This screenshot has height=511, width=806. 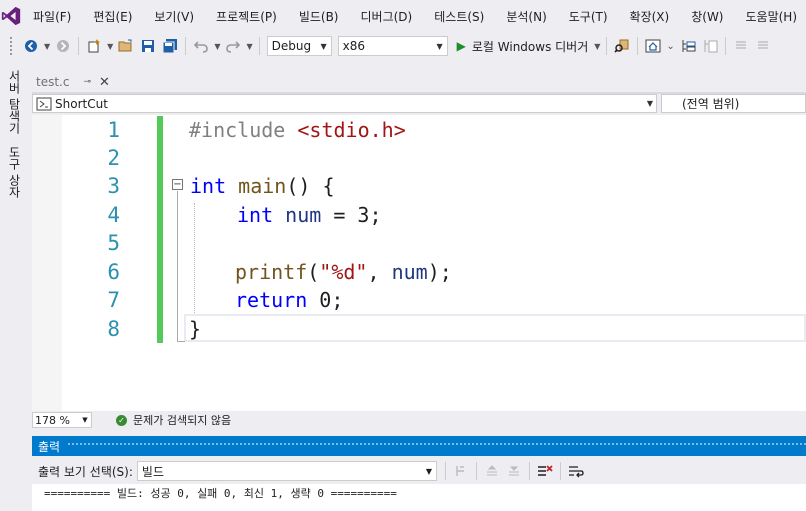 I want to click on code-line-4: int num = 3;, so click(x=309, y=215).